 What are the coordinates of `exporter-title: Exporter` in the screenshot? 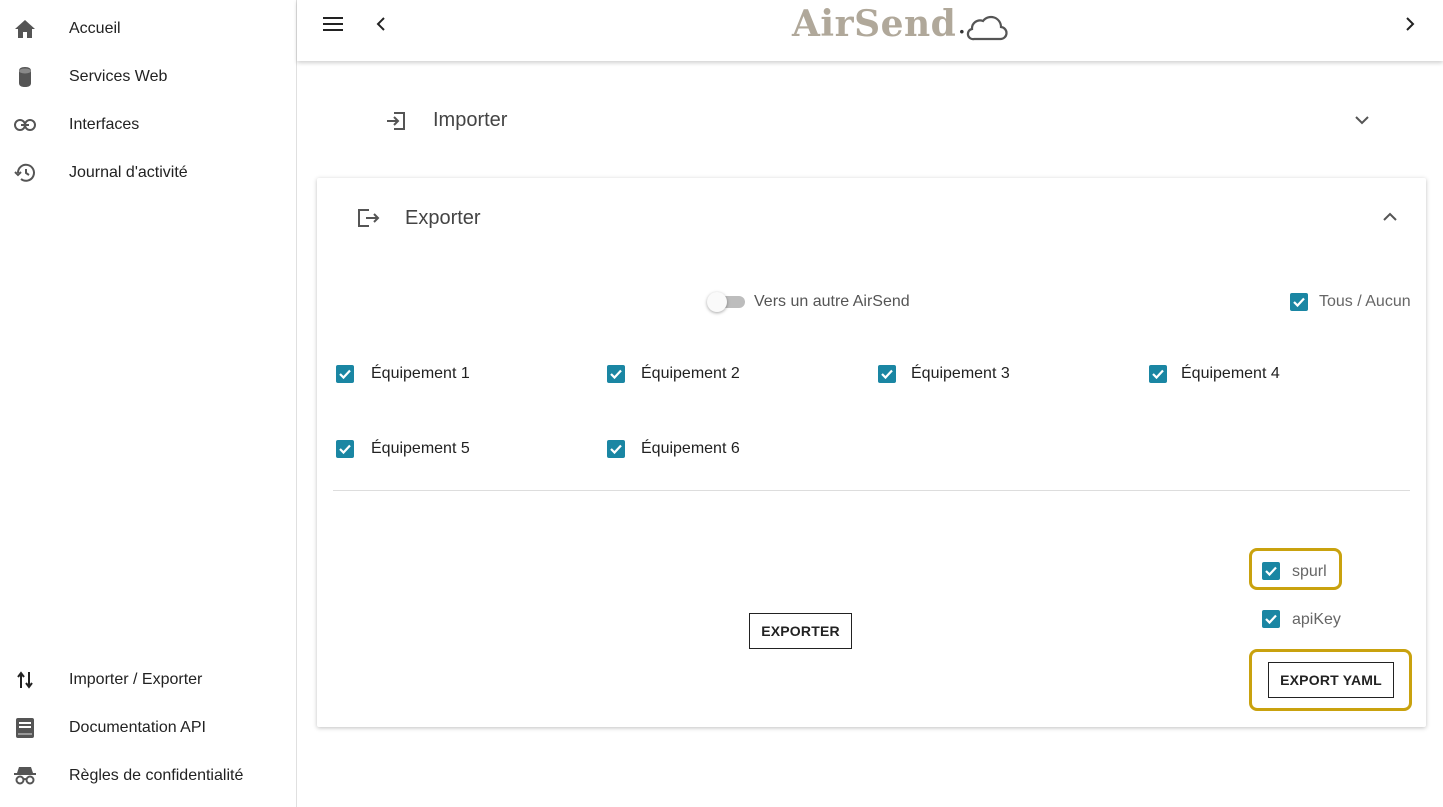 It's located at (443, 218).